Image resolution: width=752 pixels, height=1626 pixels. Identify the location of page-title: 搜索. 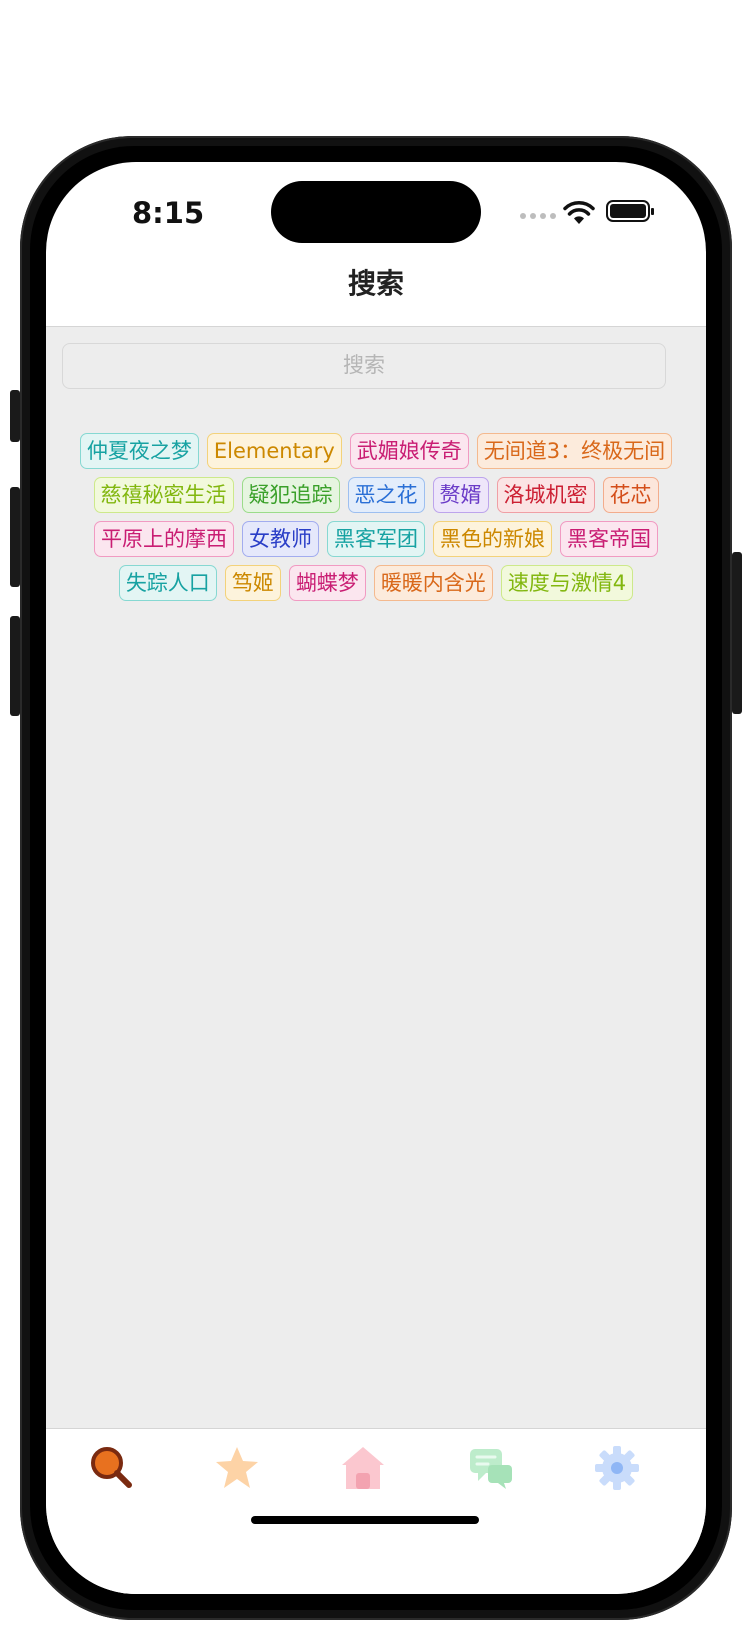
(375, 283).